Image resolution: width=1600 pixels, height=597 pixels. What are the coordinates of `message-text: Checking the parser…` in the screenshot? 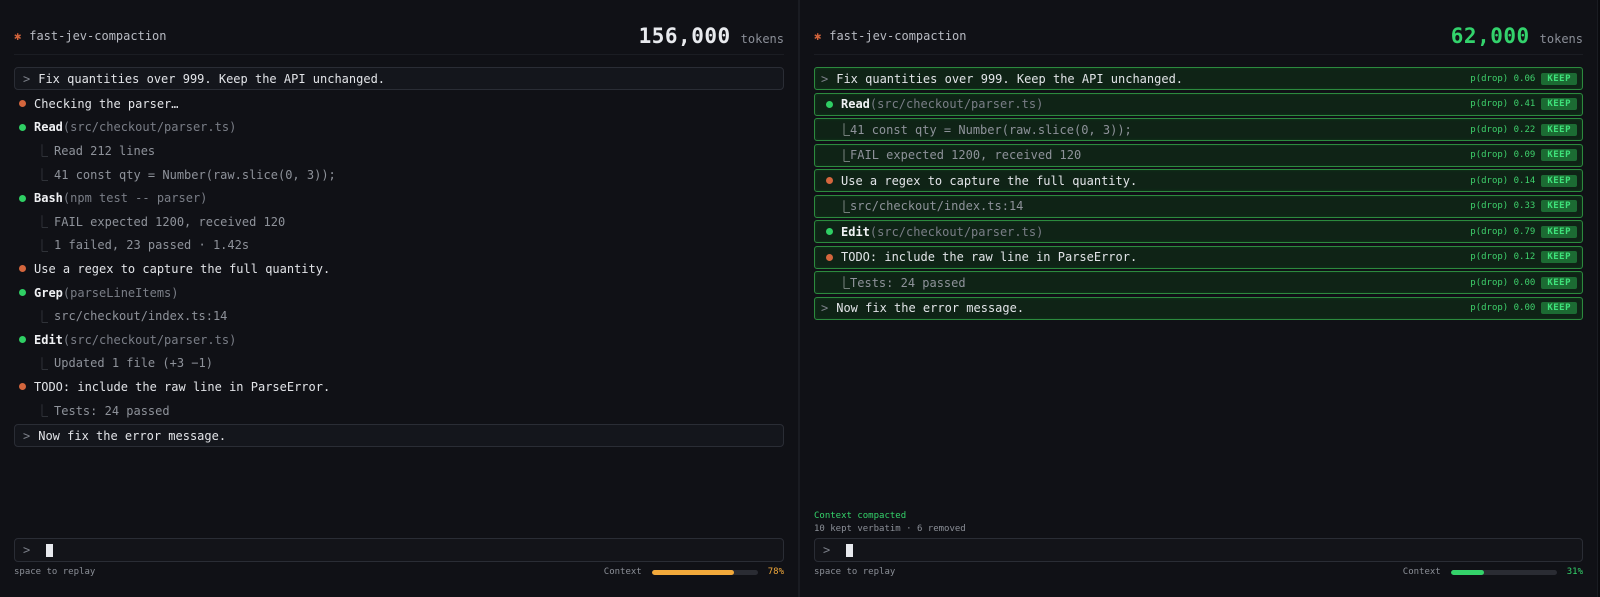 It's located at (106, 103).